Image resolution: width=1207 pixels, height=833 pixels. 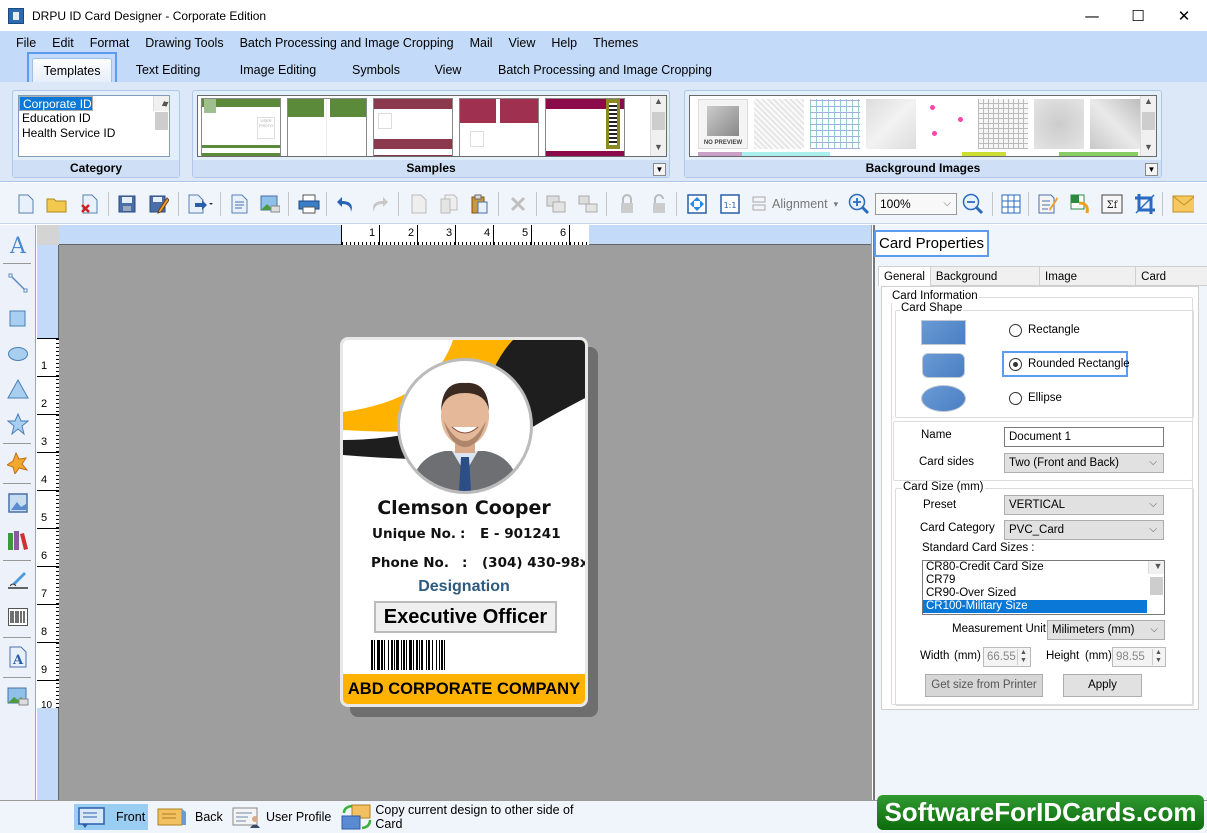 I want to click on width-spinner: 66.55 ▲ ▼, so click(x=1007, y=657).